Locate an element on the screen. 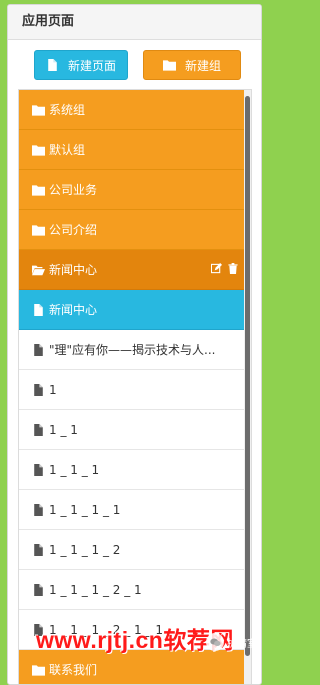 Image resolution: width=320 pixels, height=685 pixels. wechat-watermark: 护晴室 is located at coordinates (231, 642).